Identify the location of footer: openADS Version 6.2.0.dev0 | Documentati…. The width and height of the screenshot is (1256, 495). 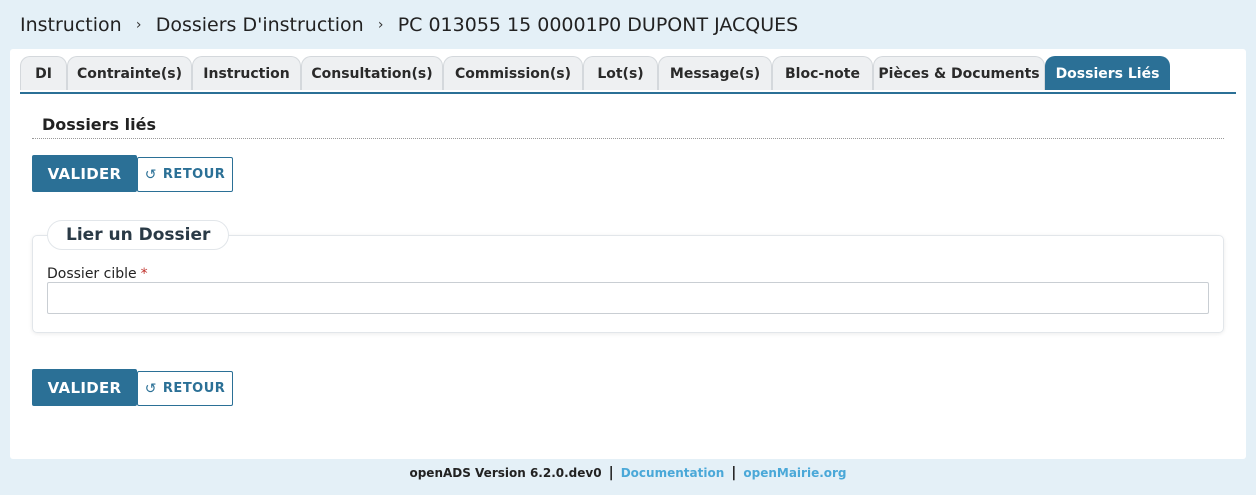
(628, 473).